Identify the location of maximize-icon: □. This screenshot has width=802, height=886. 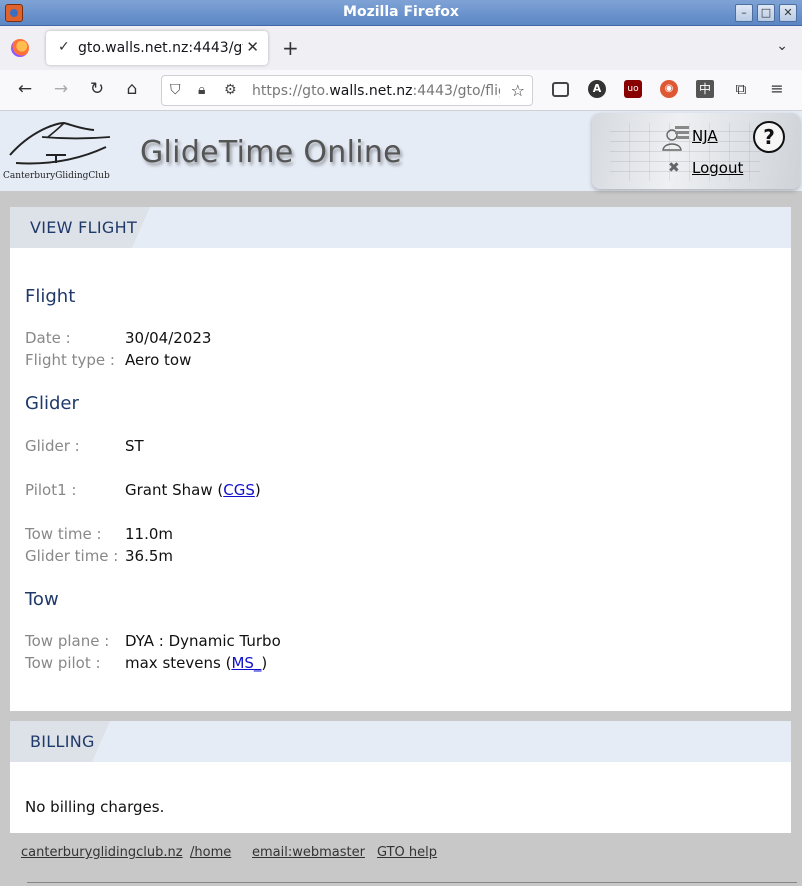
(766, 13).